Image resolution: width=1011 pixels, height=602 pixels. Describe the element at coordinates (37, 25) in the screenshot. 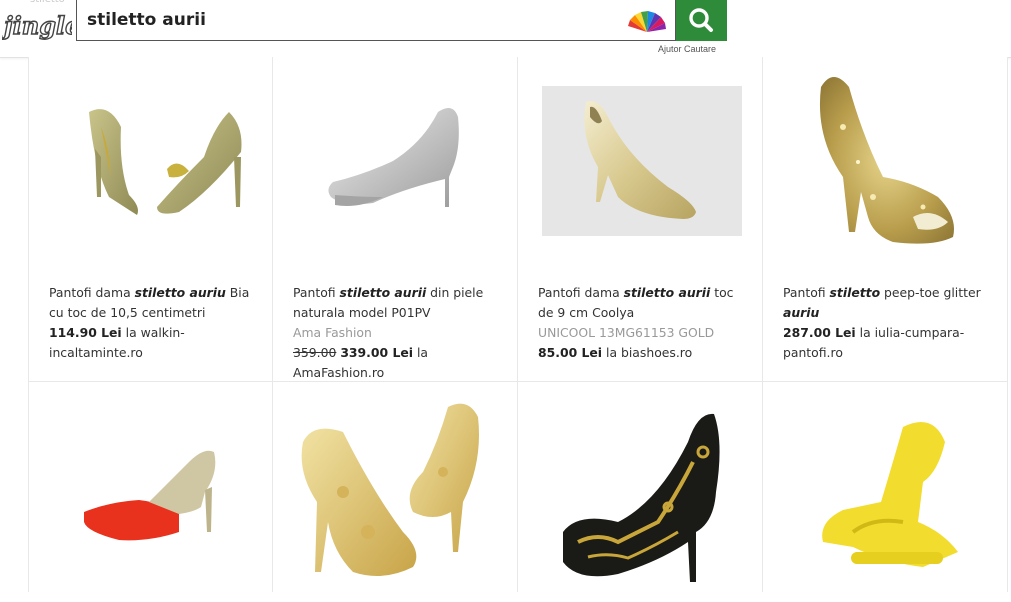

I see `logo-lettering: jingle` at that location.